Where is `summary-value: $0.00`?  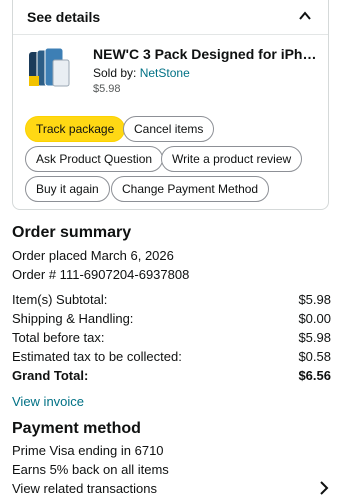
summary-value: $0.00 is located at coordinates (314, 318).